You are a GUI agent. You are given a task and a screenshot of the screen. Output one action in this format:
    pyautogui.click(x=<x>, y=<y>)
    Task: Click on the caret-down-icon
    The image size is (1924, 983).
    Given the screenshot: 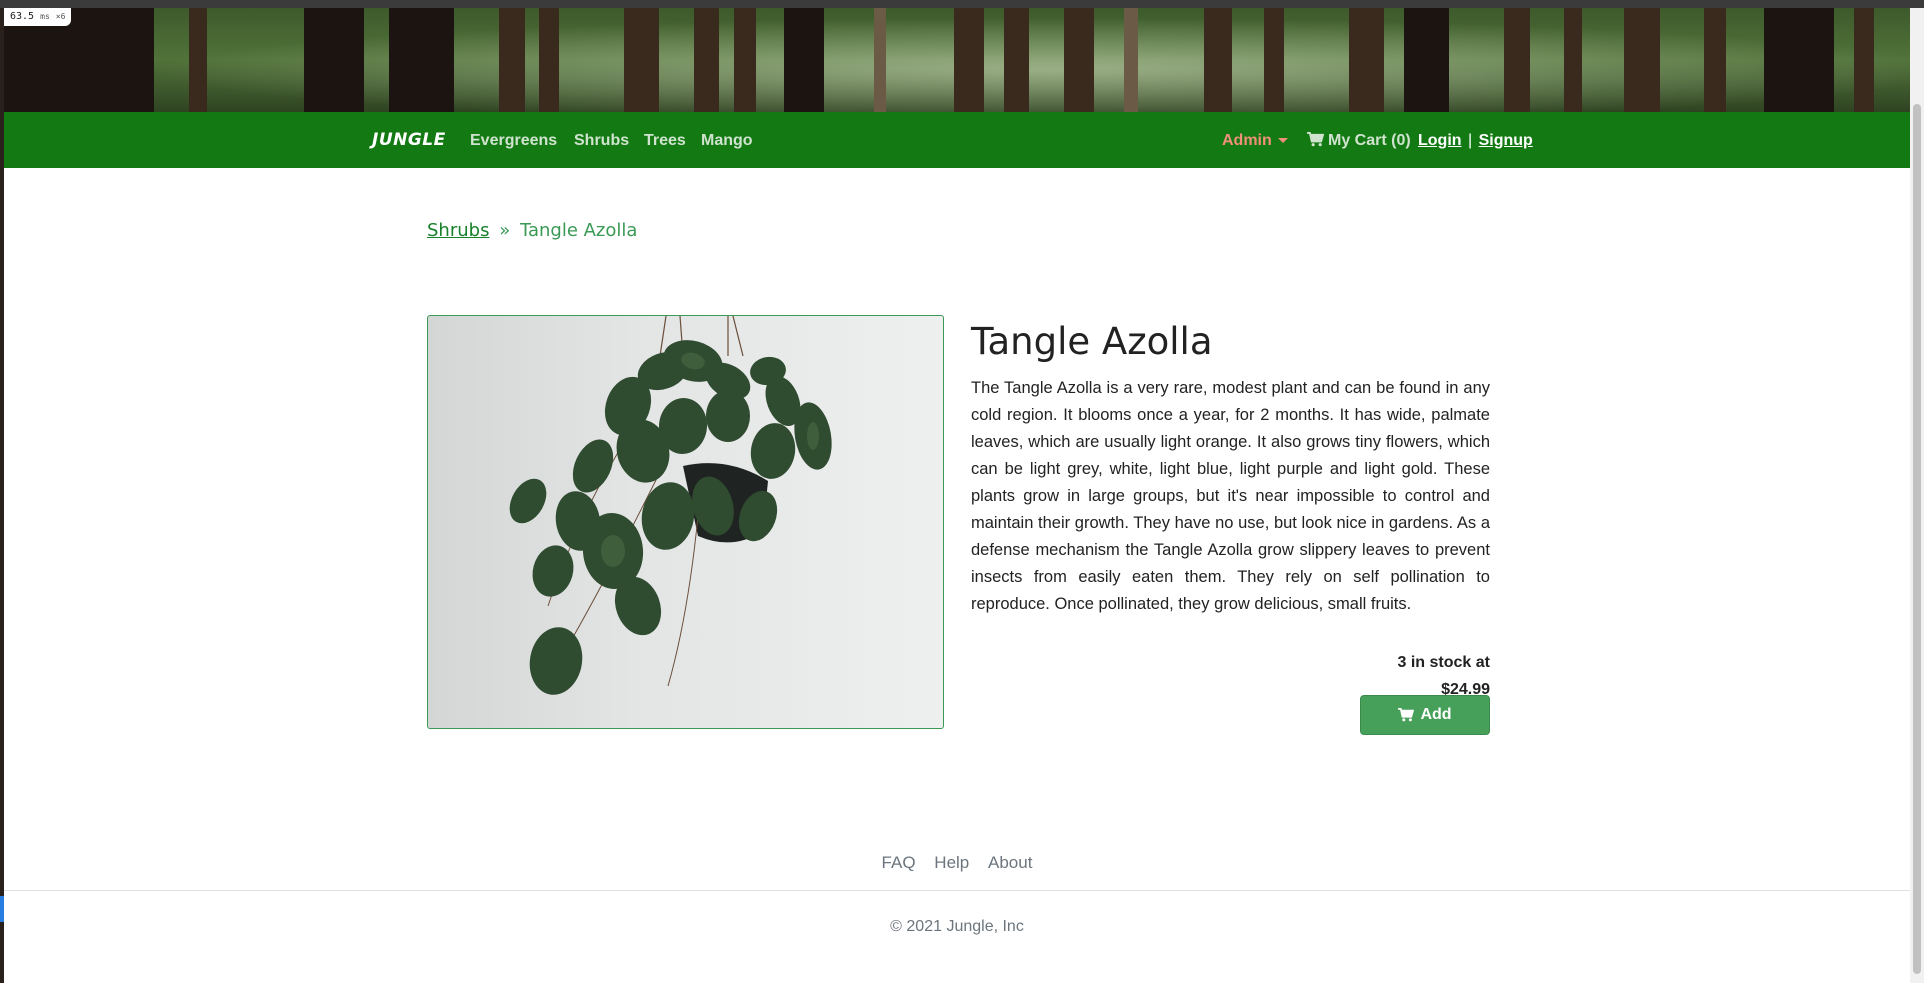 What is the action you would take?
    pyautogui.click(x=1282, y=141)
    